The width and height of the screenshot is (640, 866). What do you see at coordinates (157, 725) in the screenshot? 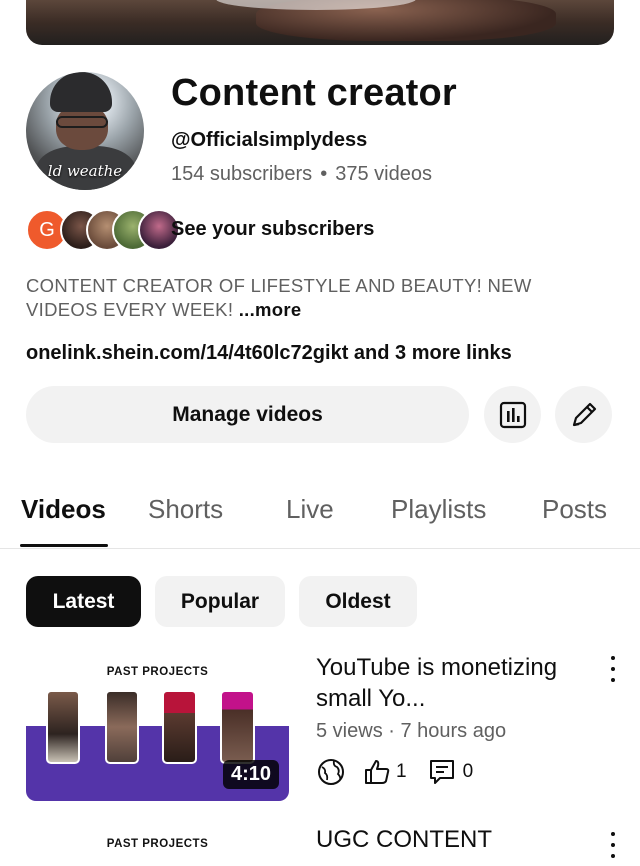
I see `video-thumbnail: PAST PROJECTS 4:10` at bounding box center [157, 725].